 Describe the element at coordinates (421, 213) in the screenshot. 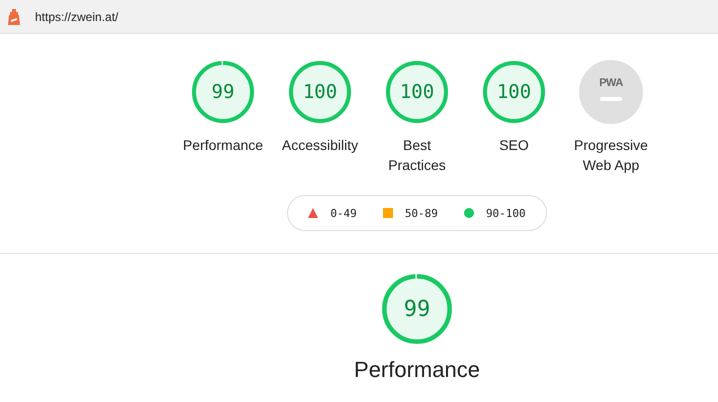

I see `range-text: 50-89` at that location.